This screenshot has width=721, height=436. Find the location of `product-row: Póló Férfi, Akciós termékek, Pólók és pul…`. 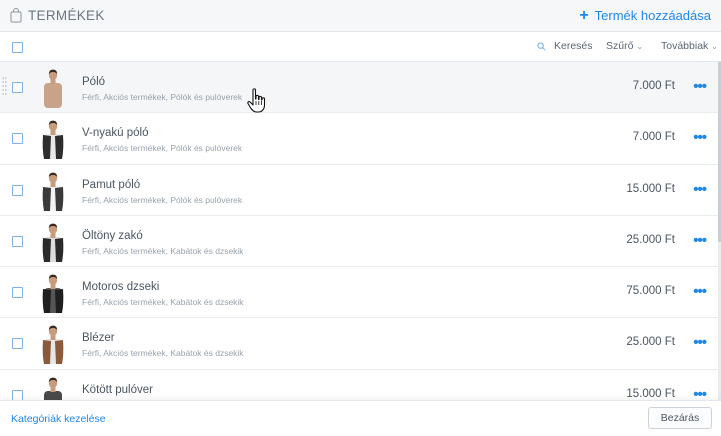

product-row: Póló Férfi, Akciós termékek, Pólók és pul… is located at coordinates (359, 88).